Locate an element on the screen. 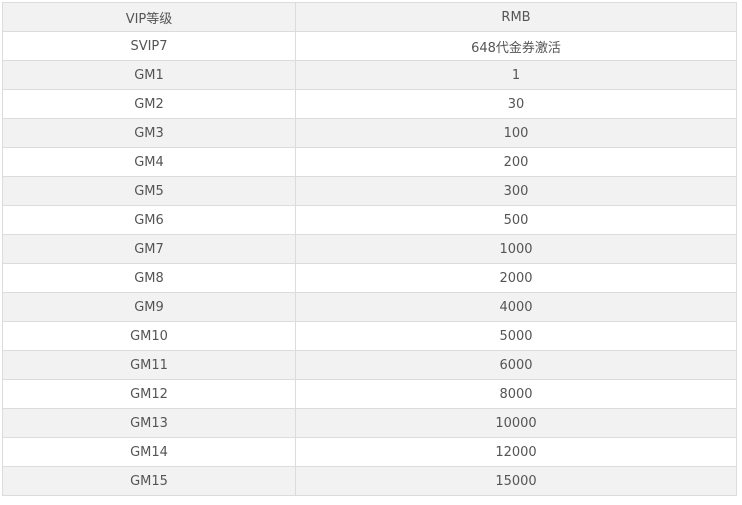  rmb-cell: 500 is located at coordinates (516, 220).